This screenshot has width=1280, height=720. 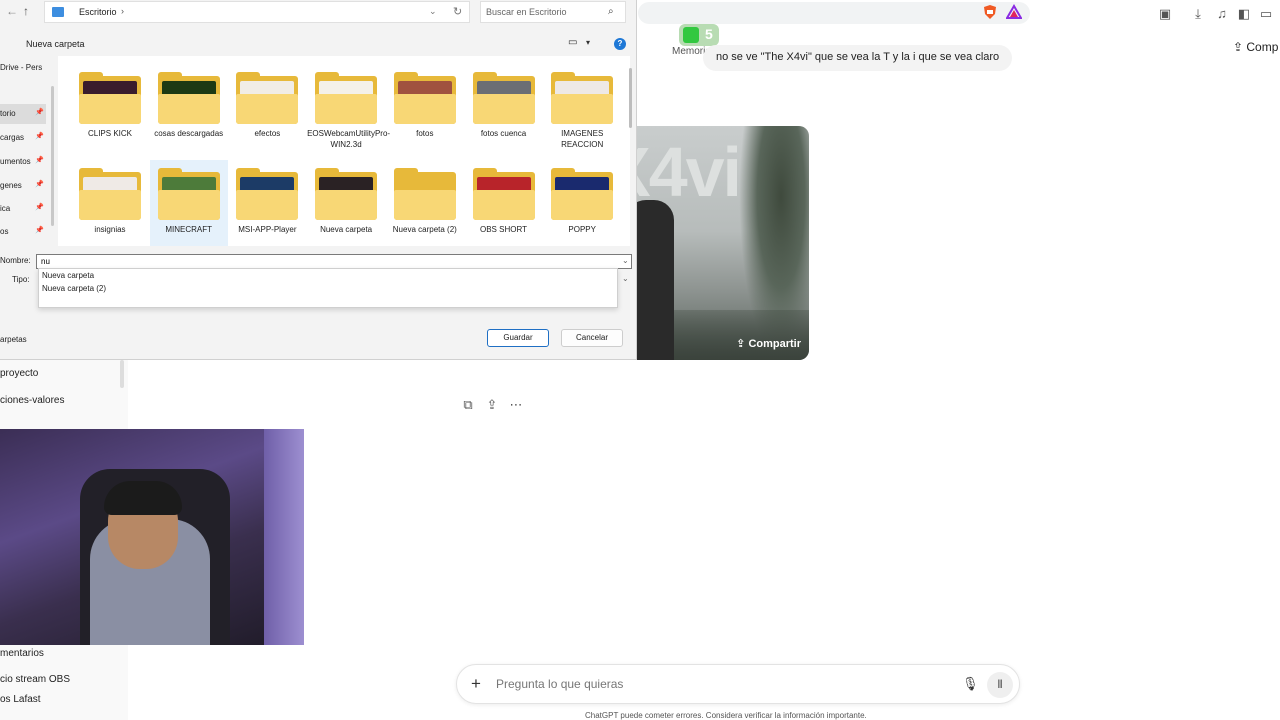 What do you see at coordinates (122, 11) in the screenshot?
I see `chevron-right-icon: ›` at bounding box center [122, 11].